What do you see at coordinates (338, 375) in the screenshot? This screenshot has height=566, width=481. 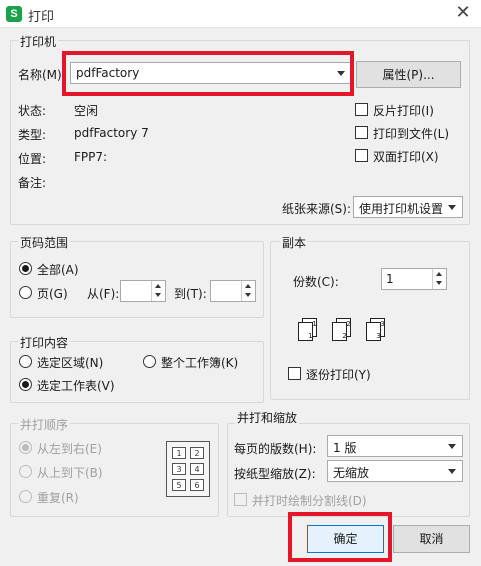 I see `collate-label: 逐份打印(Y)` at bounding box center [338, 375].